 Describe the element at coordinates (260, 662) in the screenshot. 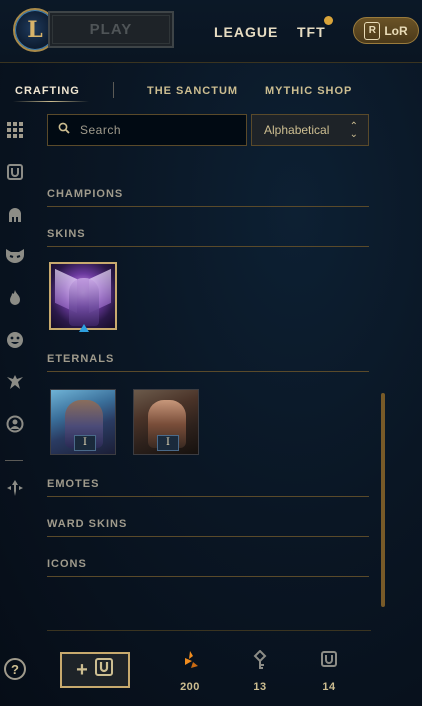

I see `key-fragment-icon` at that location.